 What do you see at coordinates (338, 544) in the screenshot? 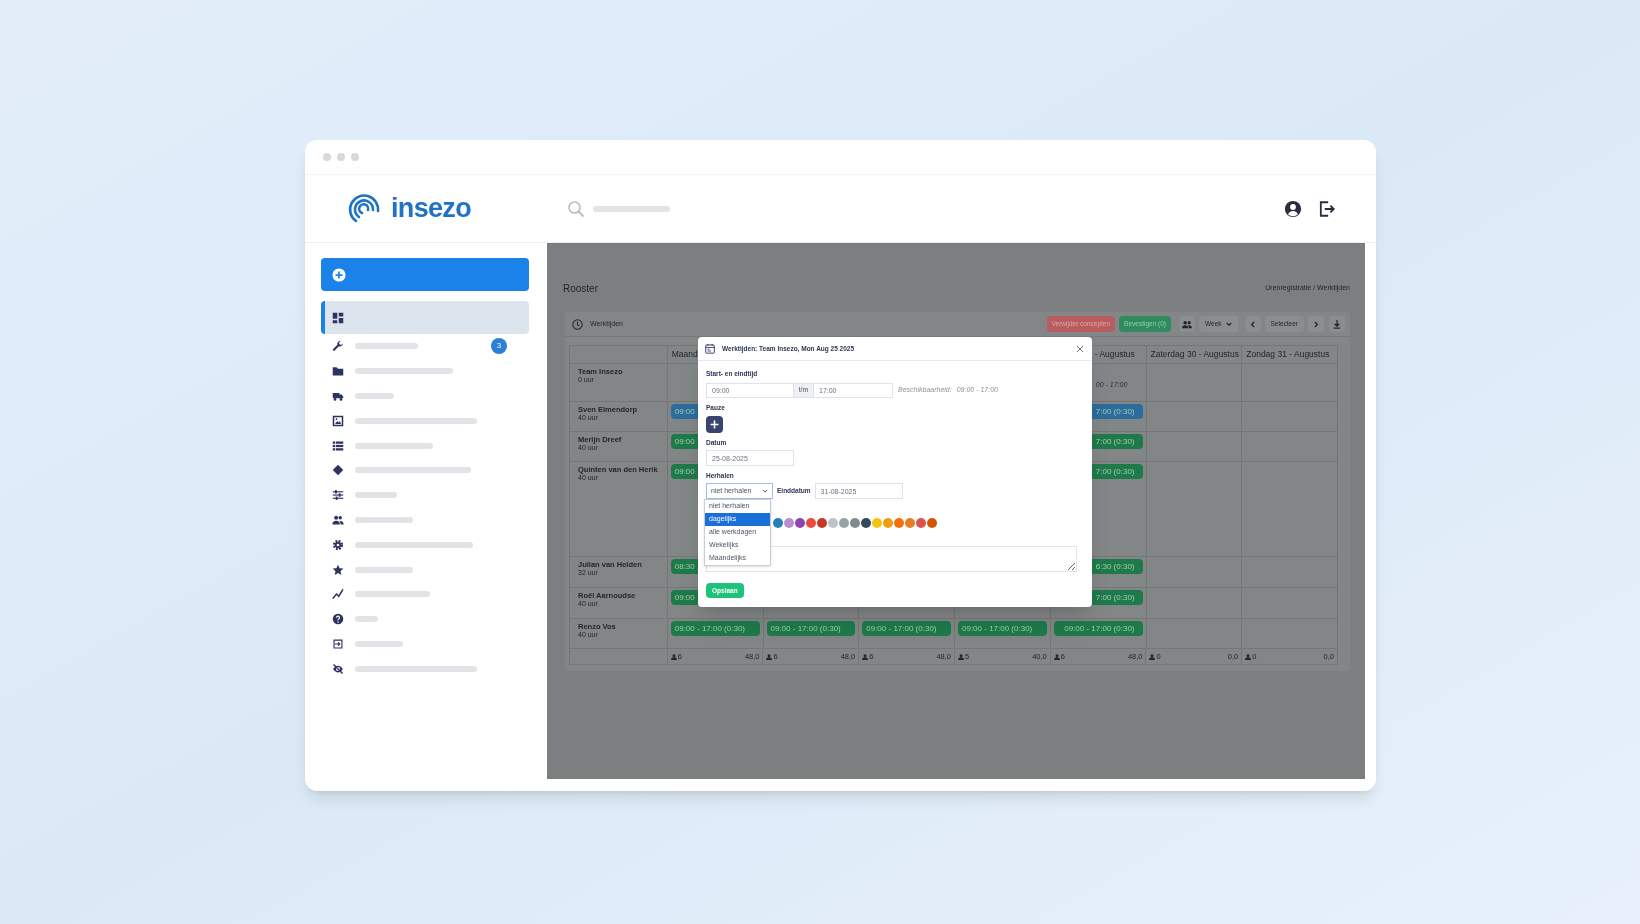
I see `gear-icon` at bounding box center [338, 544].